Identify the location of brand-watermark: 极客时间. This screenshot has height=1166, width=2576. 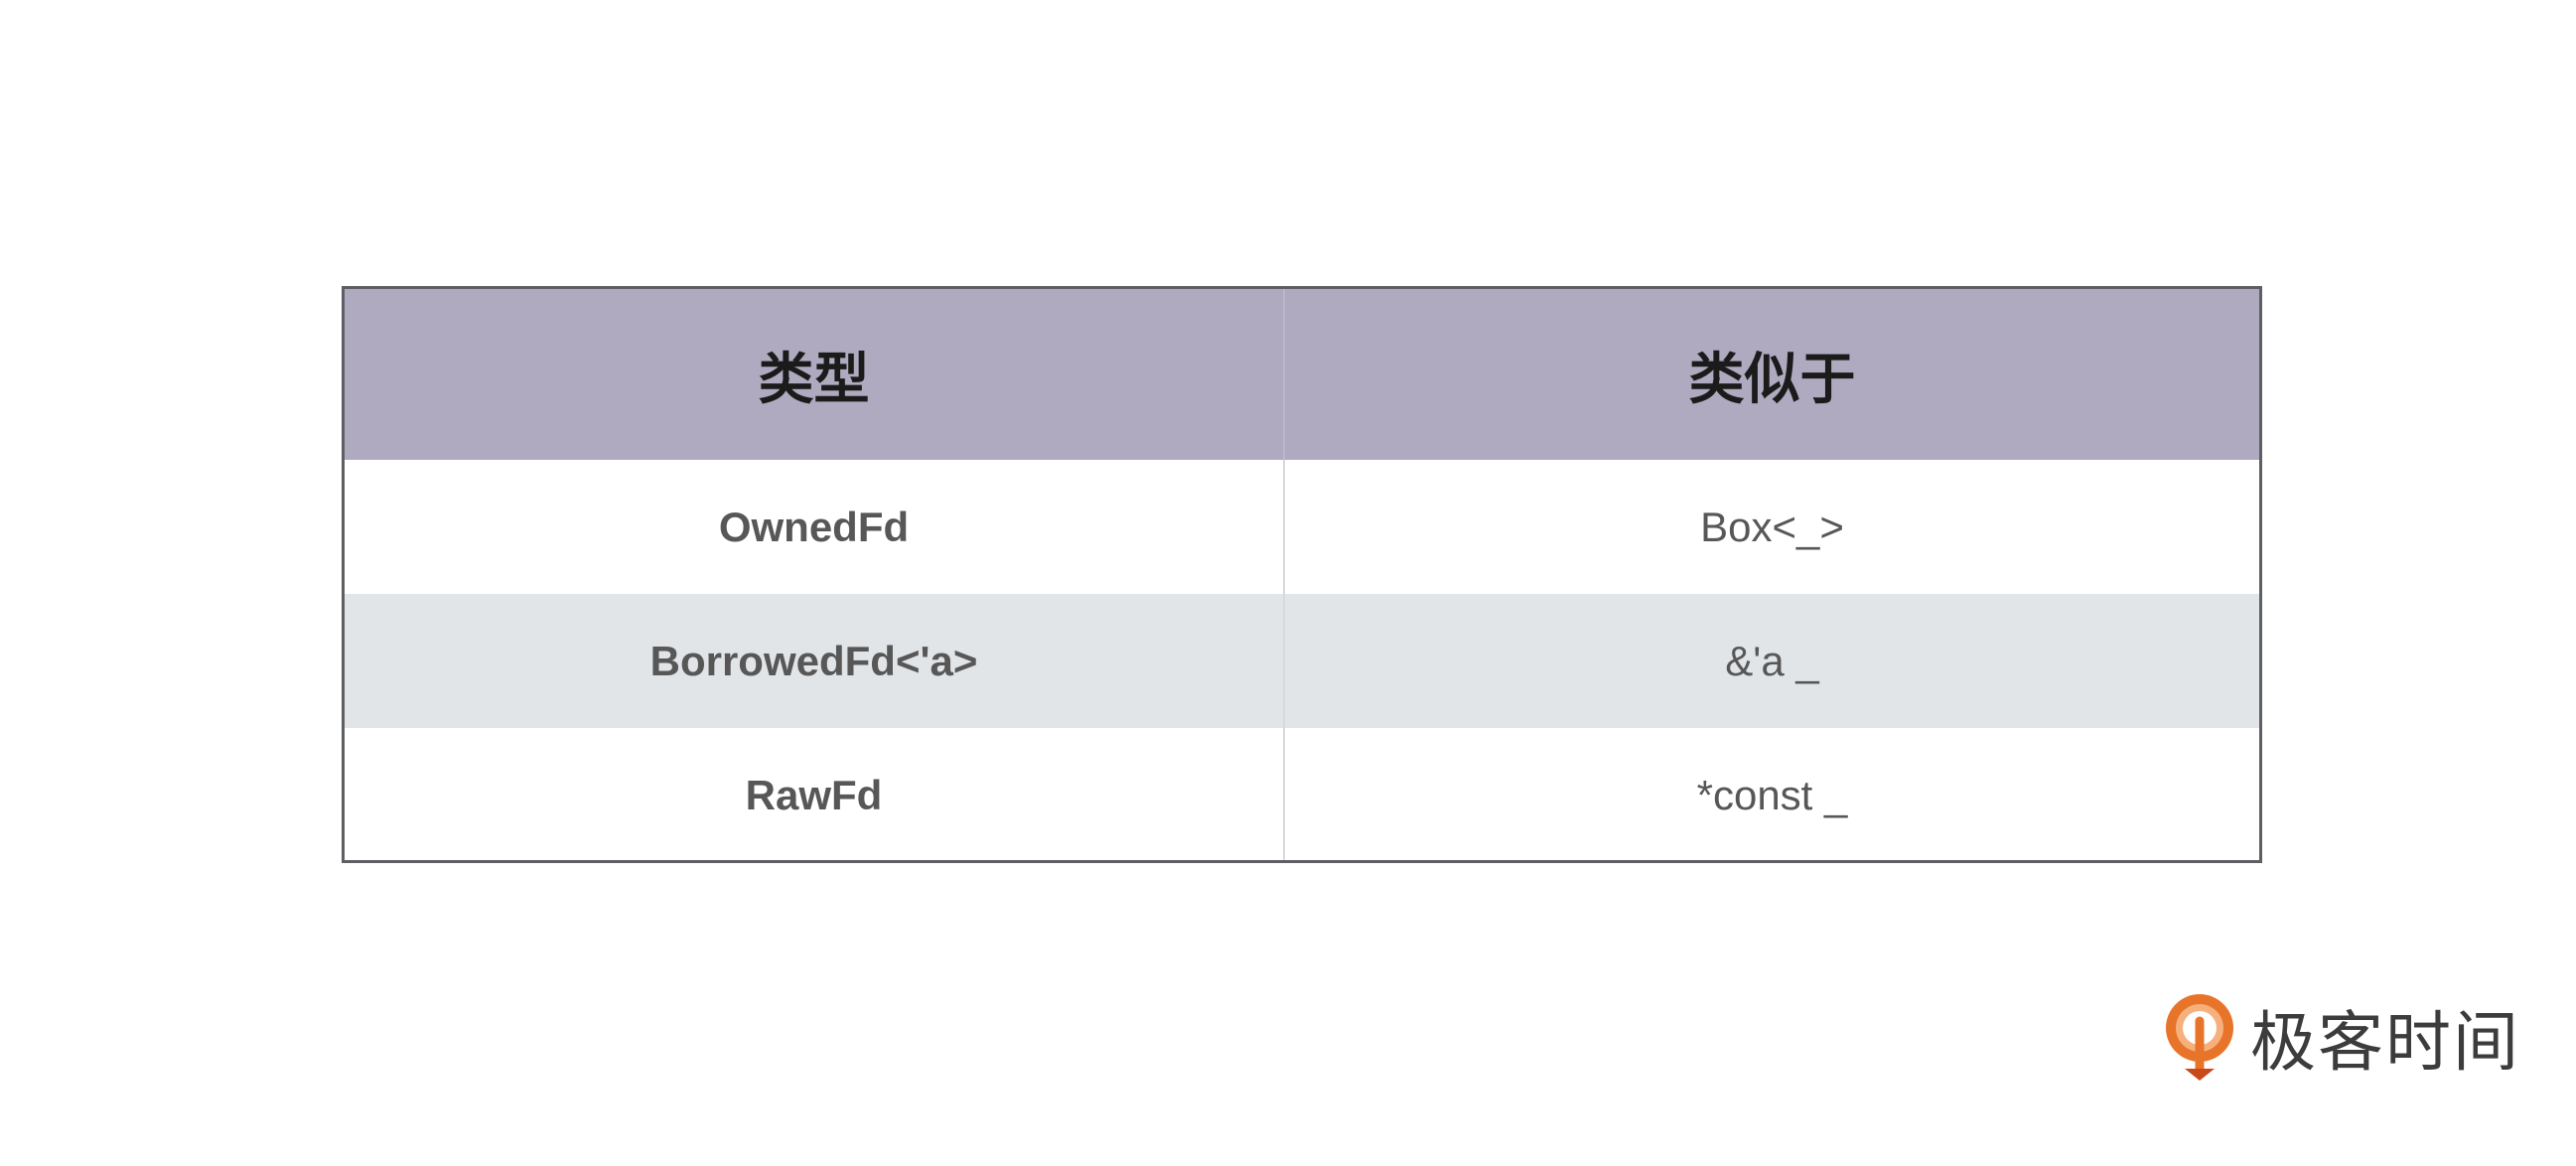
(2341, 1037).